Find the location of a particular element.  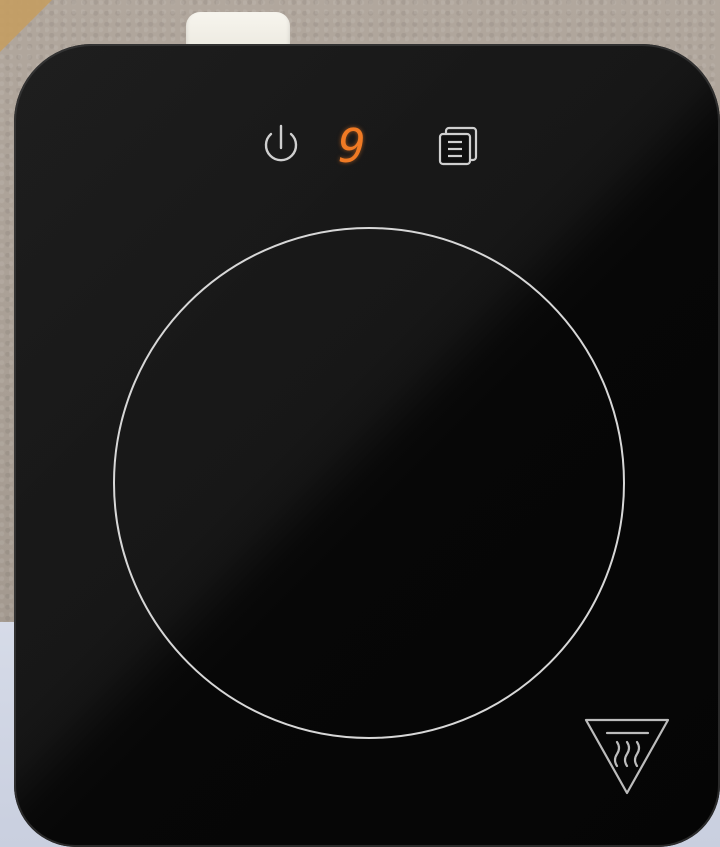

menu-button is located at coordinates (458, 146).